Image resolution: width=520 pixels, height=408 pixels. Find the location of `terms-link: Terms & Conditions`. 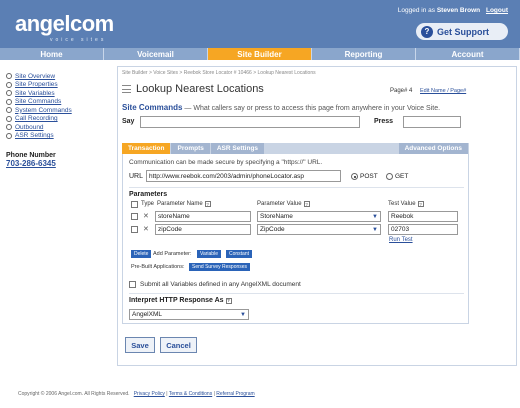

terms-link: Terms & Conditions is located at coordinates (190, 394).